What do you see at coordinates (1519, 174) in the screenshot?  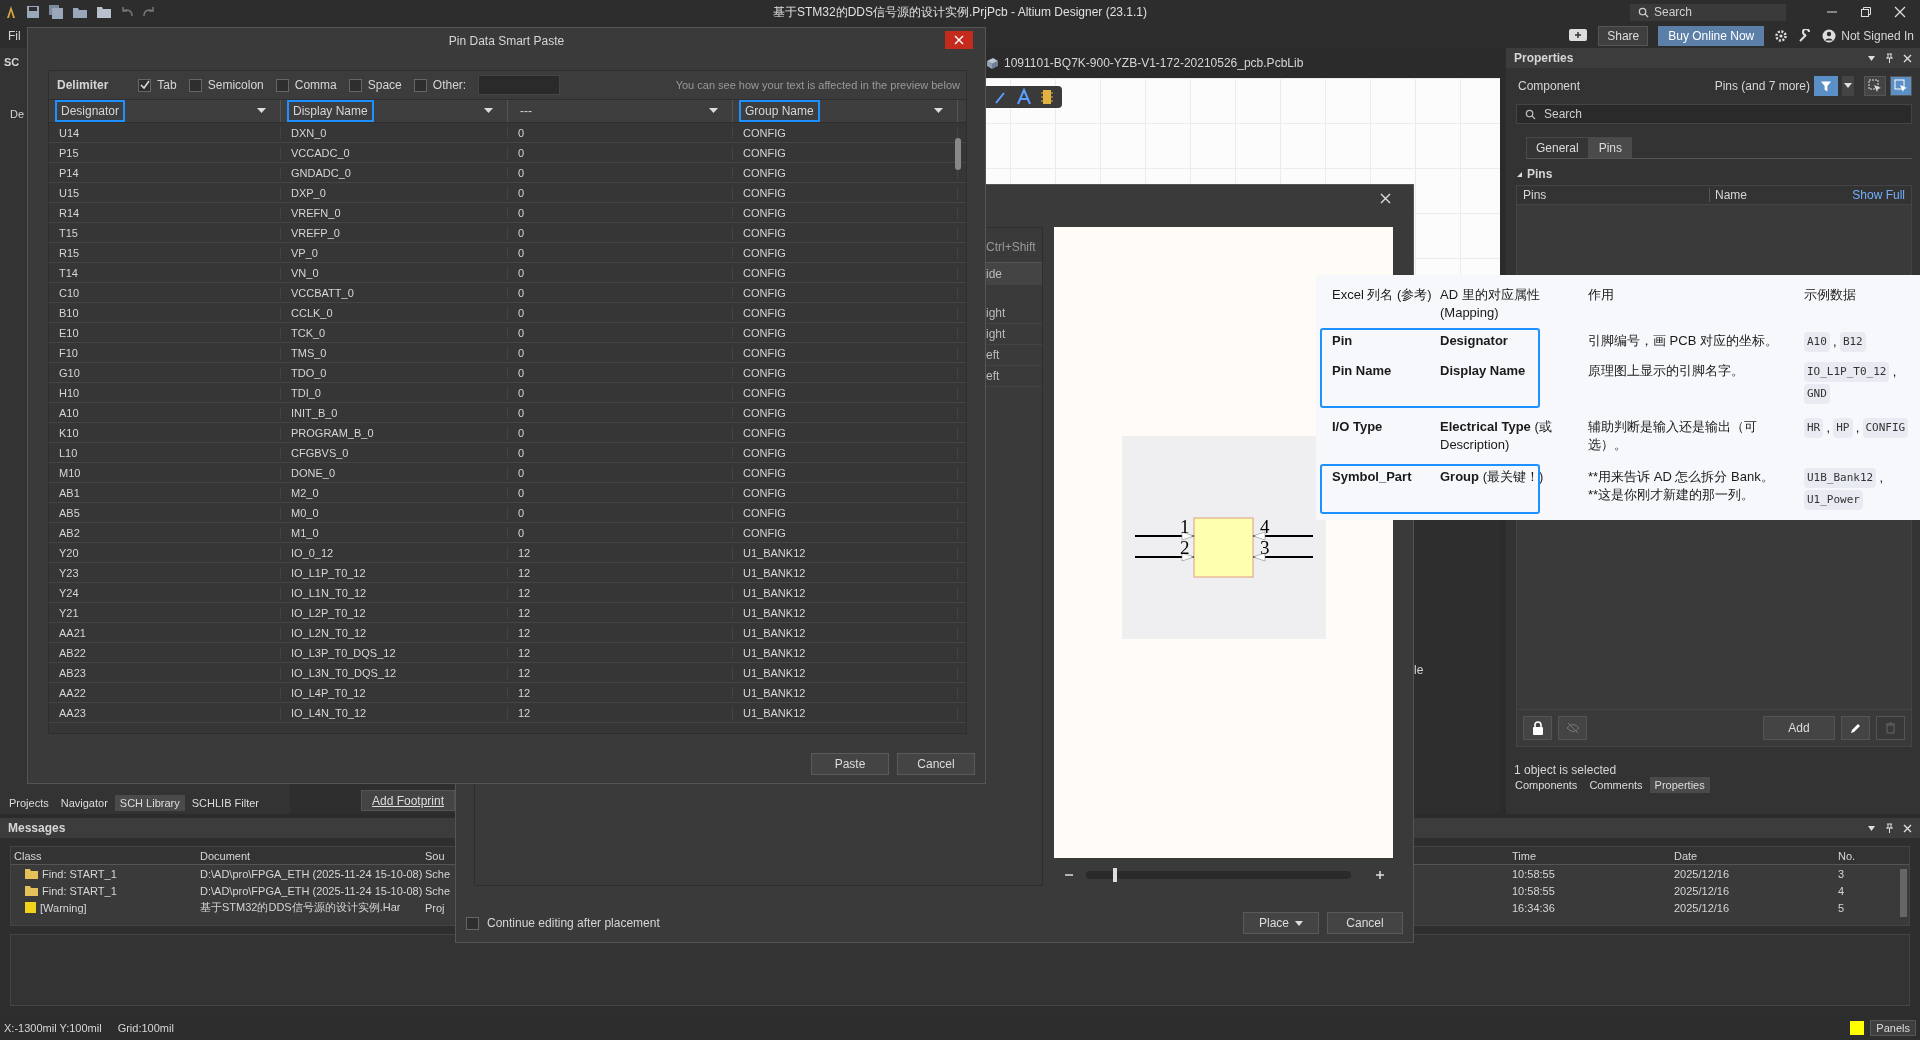 I see `collapse-icon` at bounding box center [1519, 174].